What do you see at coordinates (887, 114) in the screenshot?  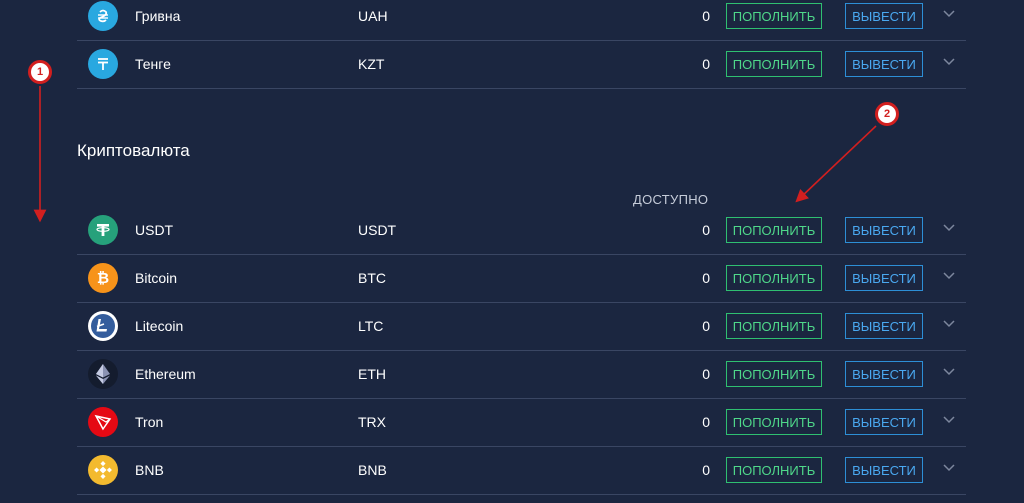 I see `annotation-marker-2: 2` at bounding box center [887, 114].